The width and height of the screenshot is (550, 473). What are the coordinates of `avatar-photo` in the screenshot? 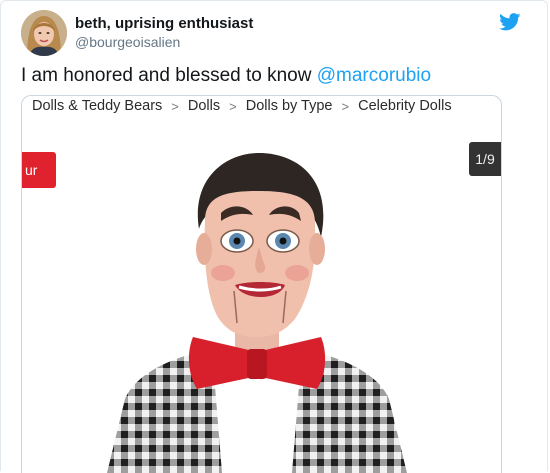 It's located at (44, 33).